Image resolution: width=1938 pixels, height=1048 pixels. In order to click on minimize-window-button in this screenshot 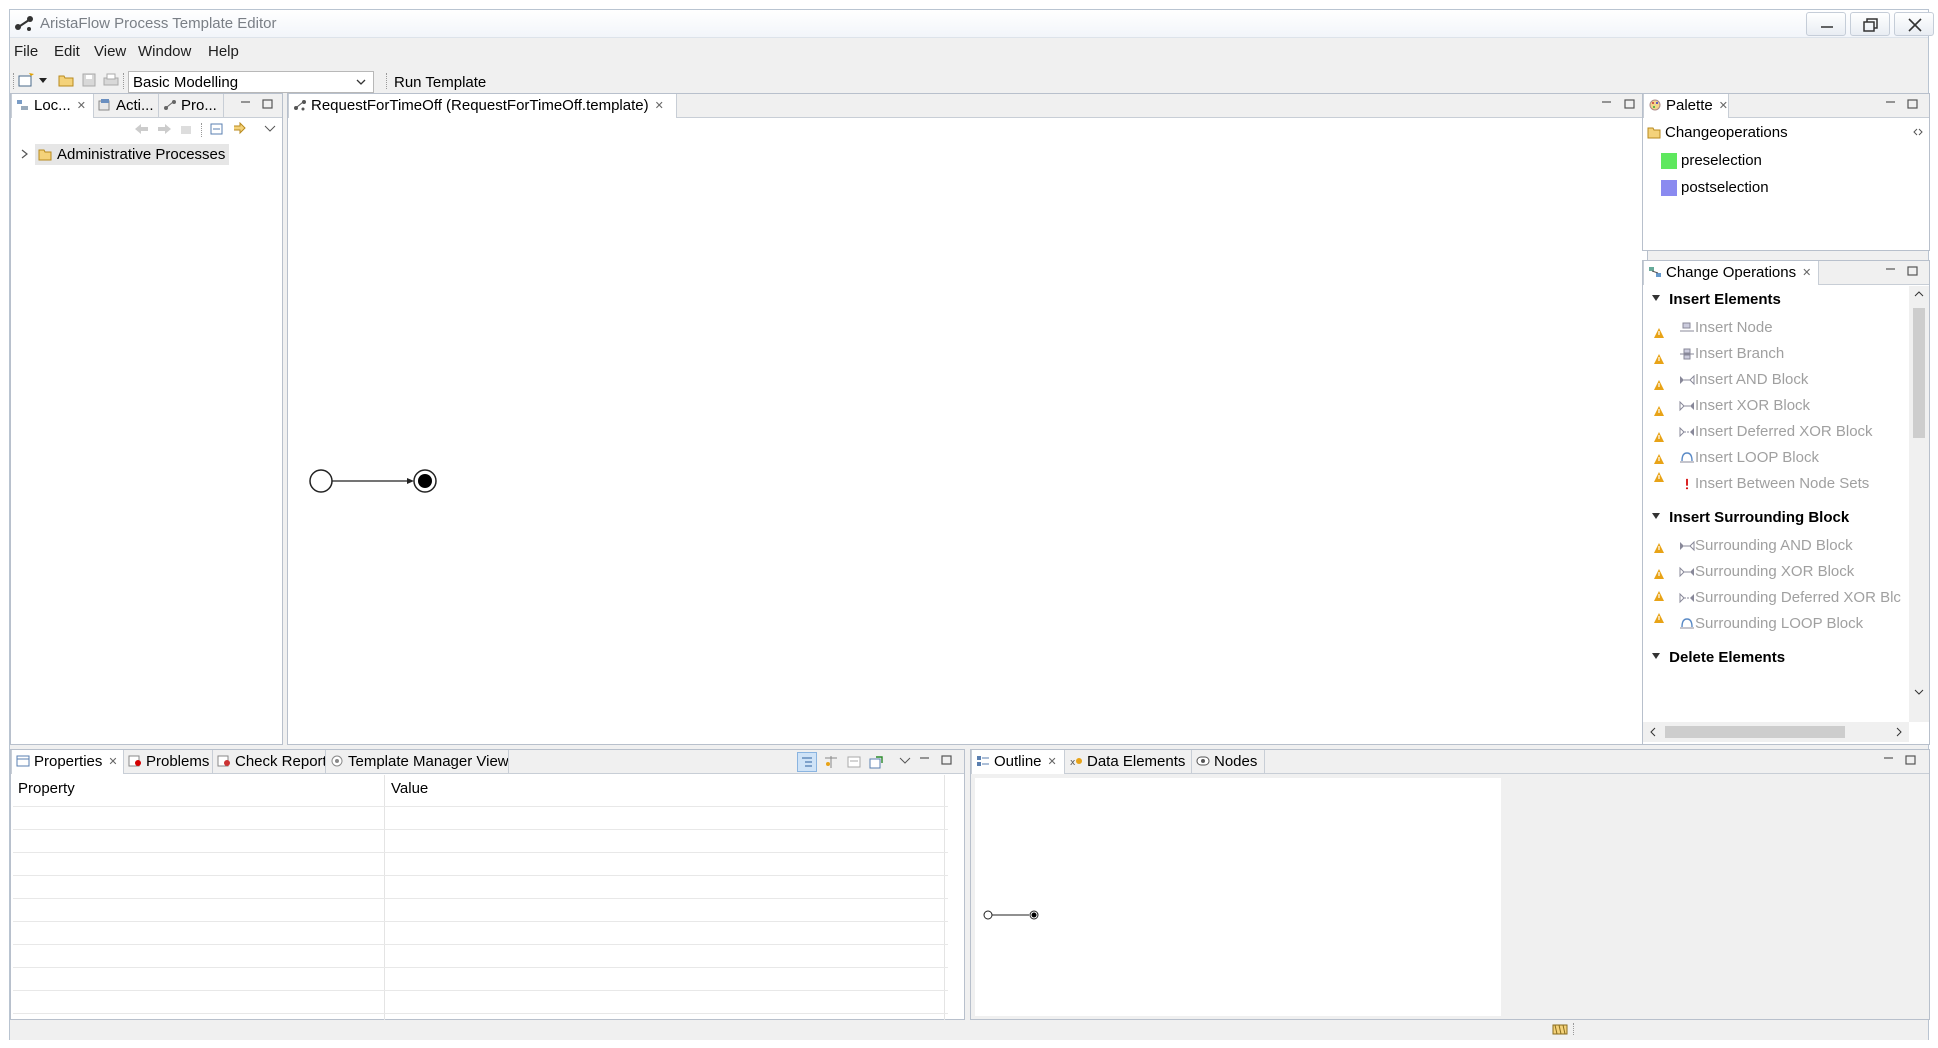, I will do `click(1826, 24)`.